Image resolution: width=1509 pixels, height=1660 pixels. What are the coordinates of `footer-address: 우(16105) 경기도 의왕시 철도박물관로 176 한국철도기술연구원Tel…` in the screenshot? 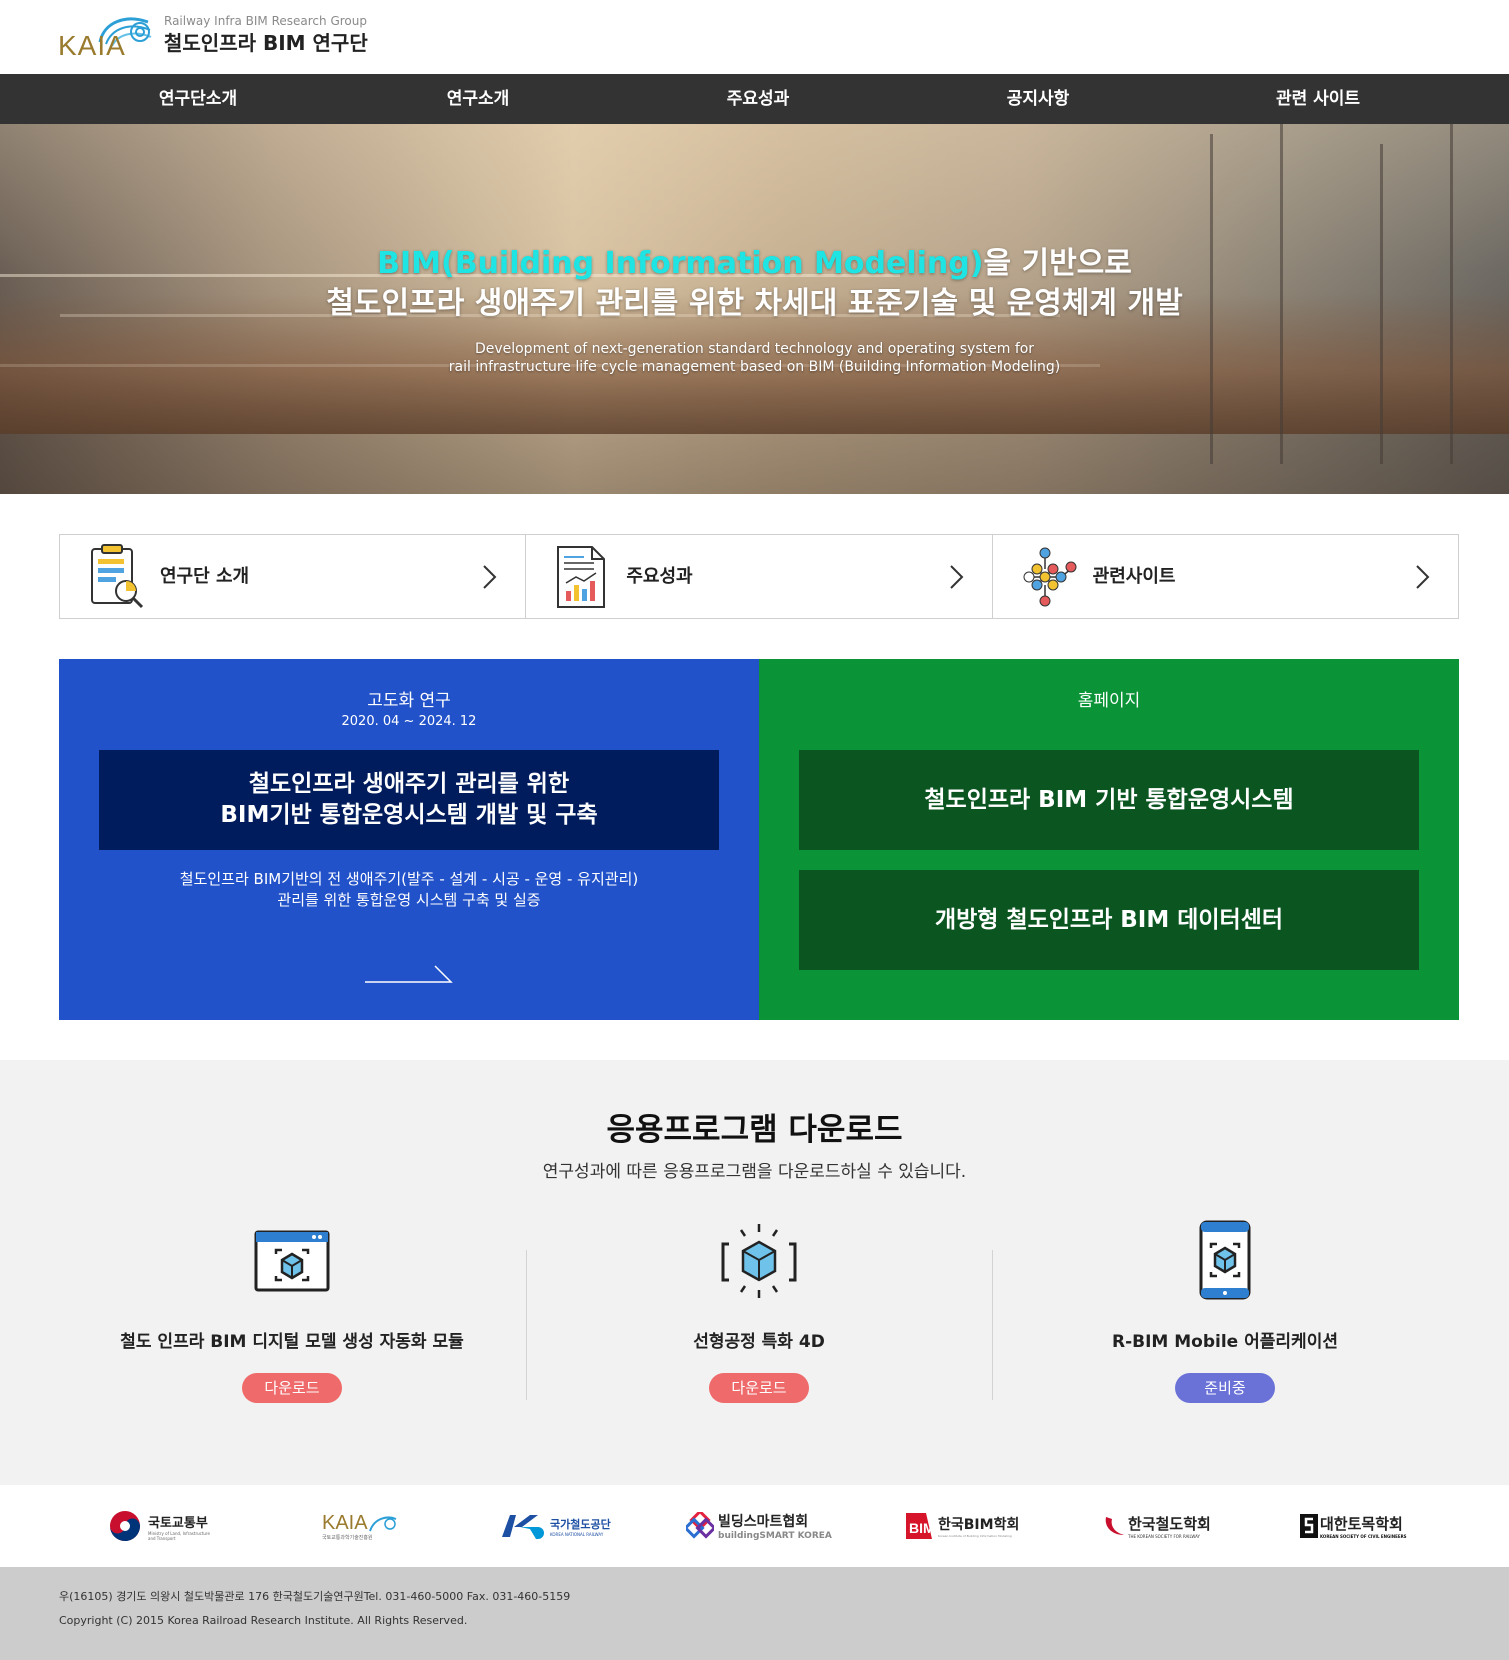 It's located at (315, 1596).